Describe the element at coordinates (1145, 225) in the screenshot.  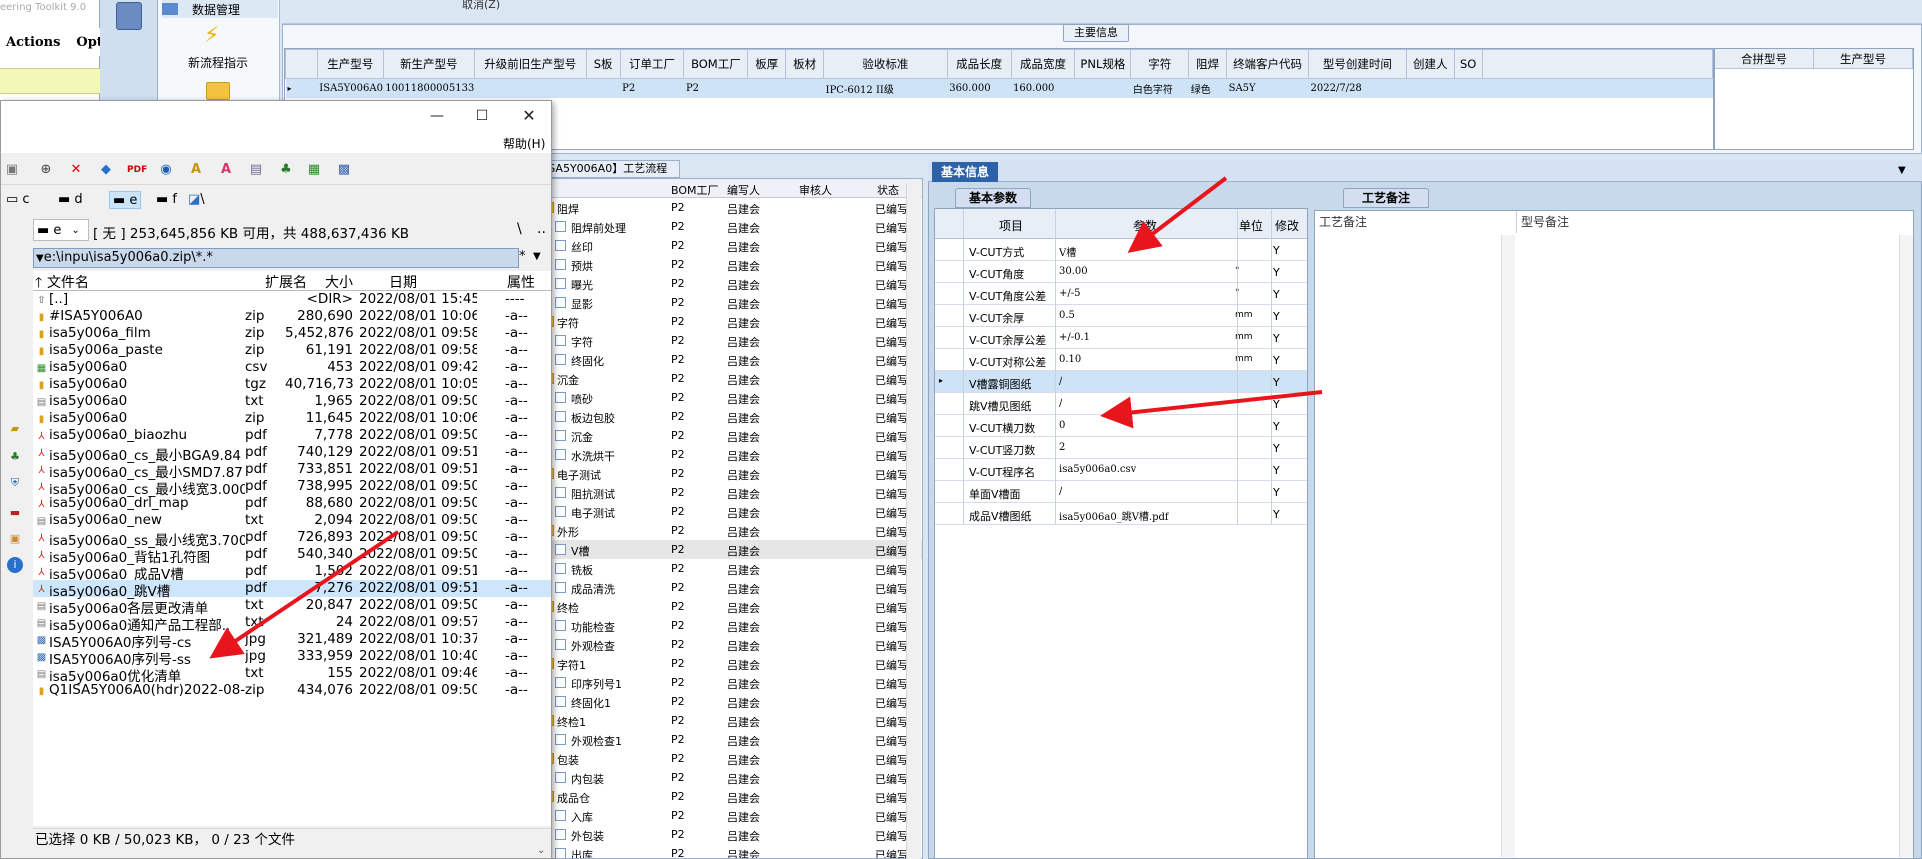
I see `param-col-header: 参数` at that location.